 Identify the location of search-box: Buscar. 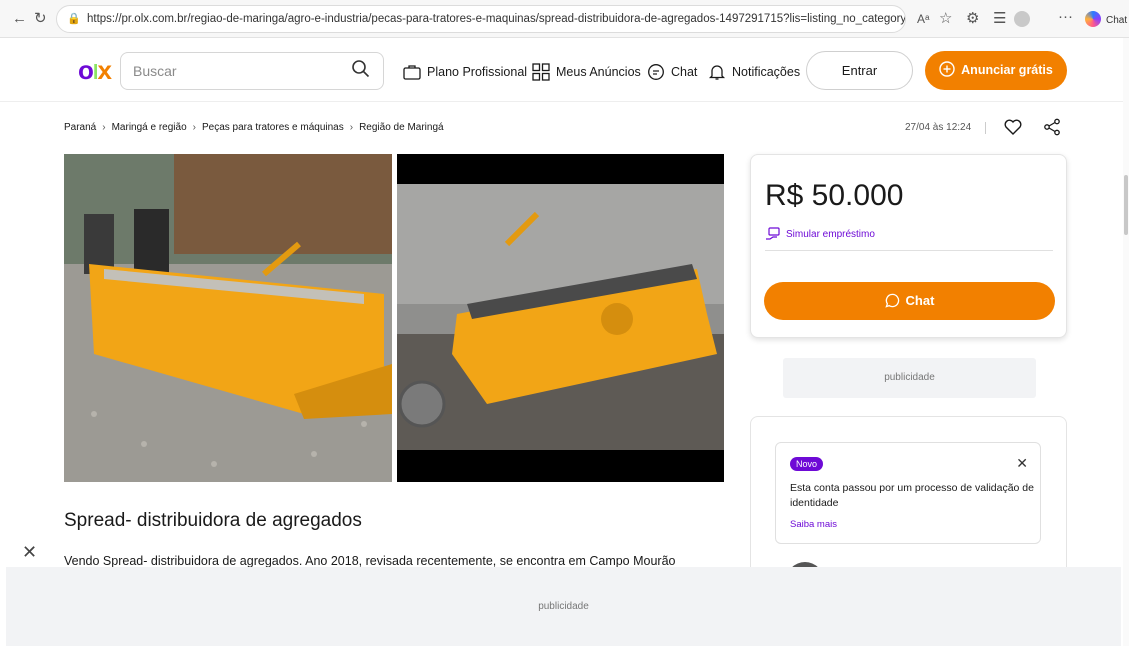
(252, 71).